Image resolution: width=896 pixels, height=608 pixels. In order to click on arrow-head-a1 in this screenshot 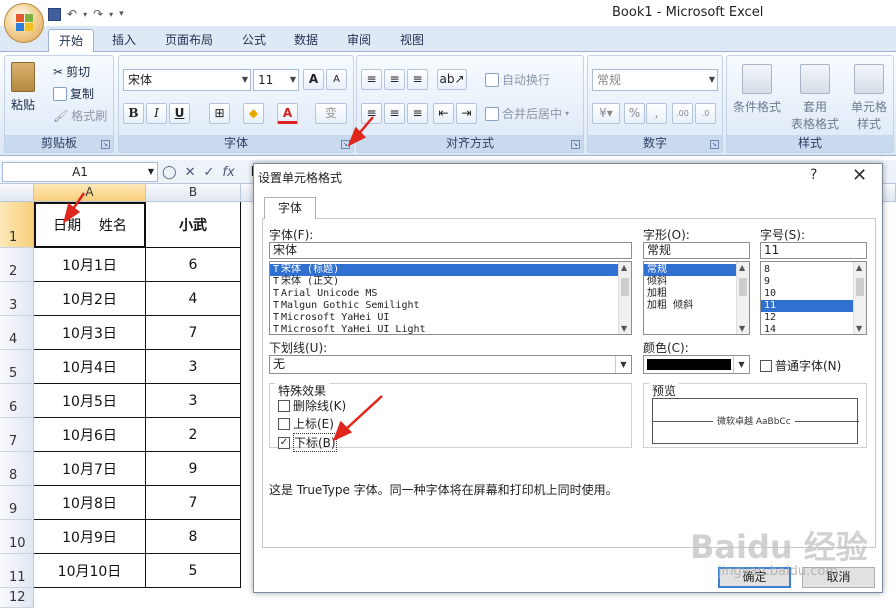, I will do `click(71, 213)`.